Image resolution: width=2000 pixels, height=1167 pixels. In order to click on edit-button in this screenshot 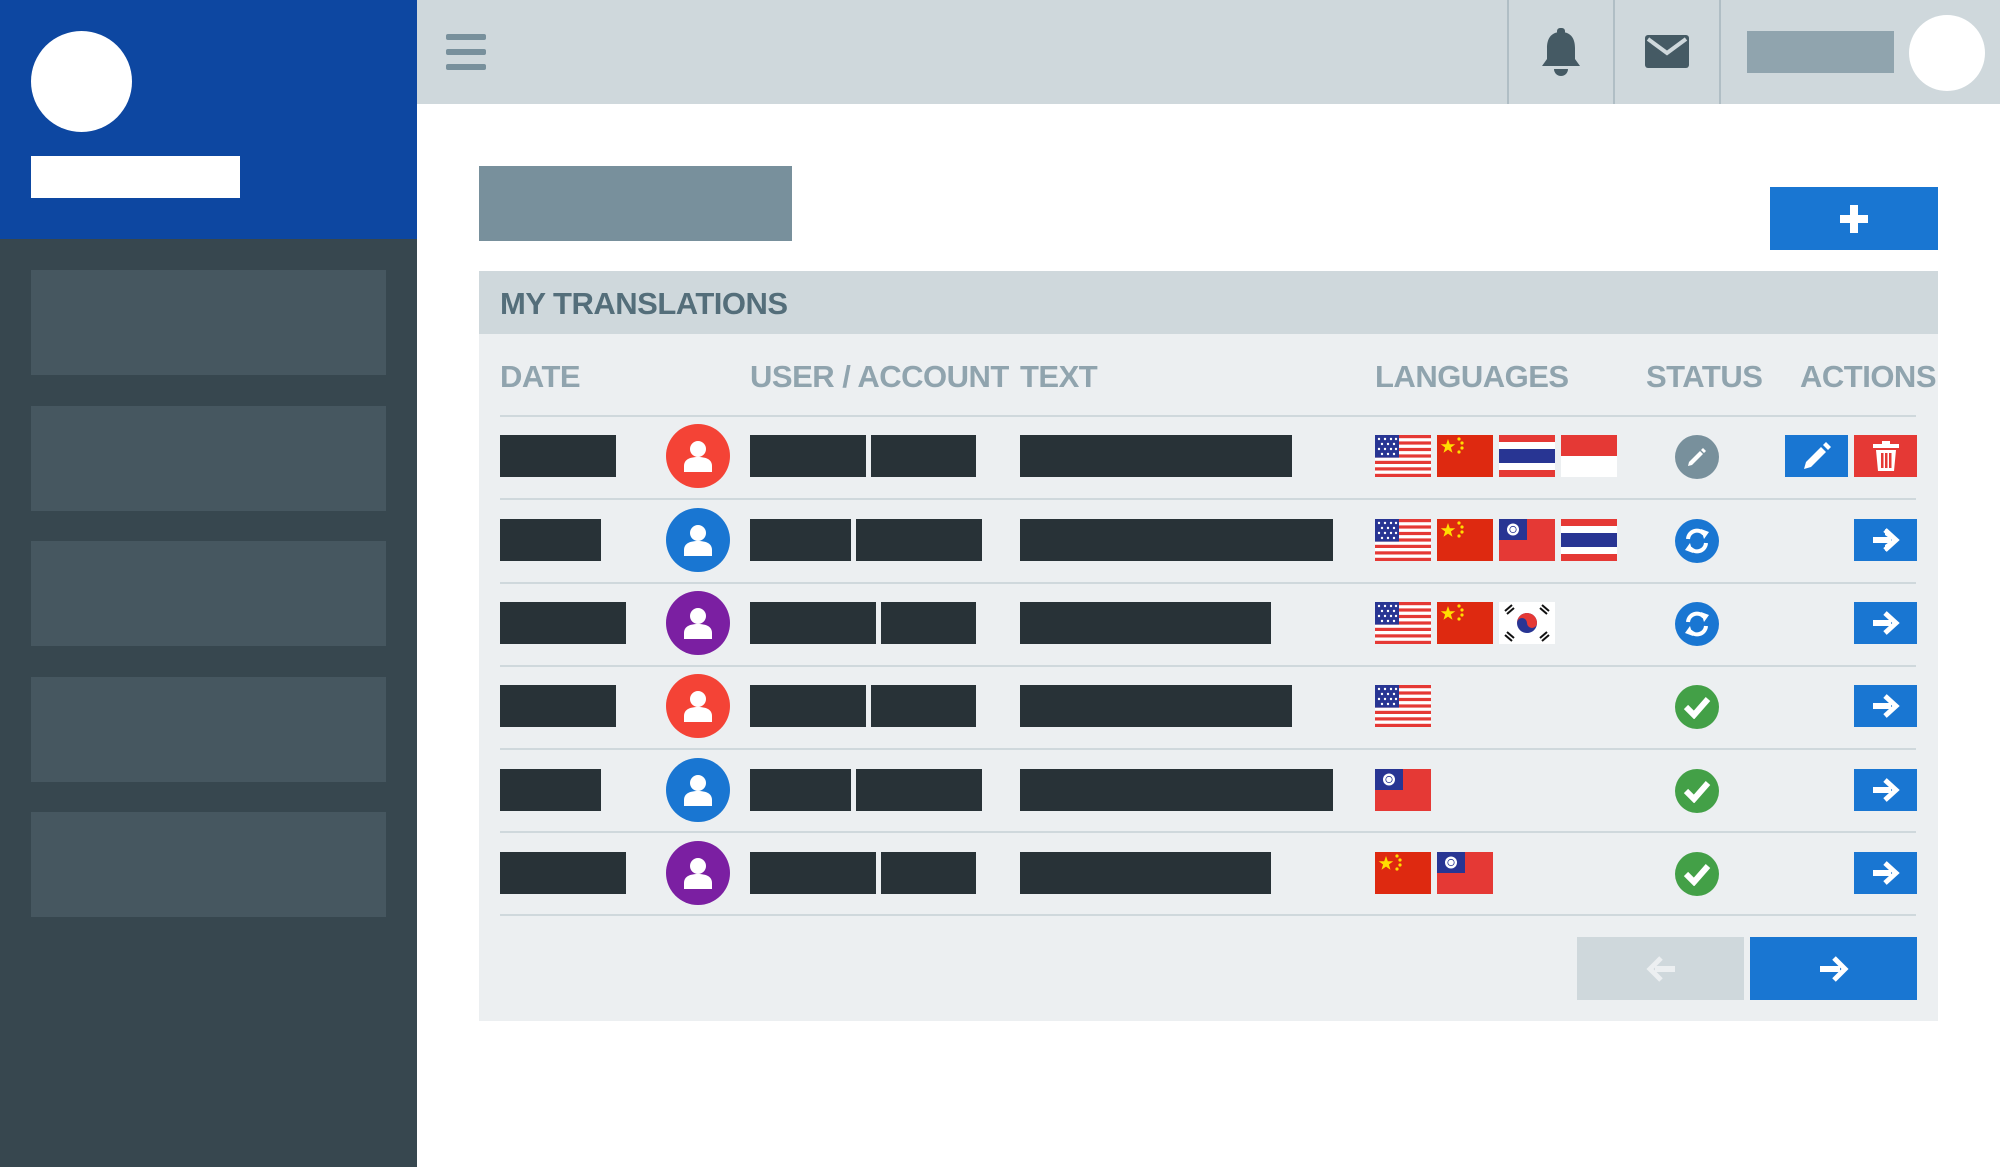, I will do `click(1816, 456)`.